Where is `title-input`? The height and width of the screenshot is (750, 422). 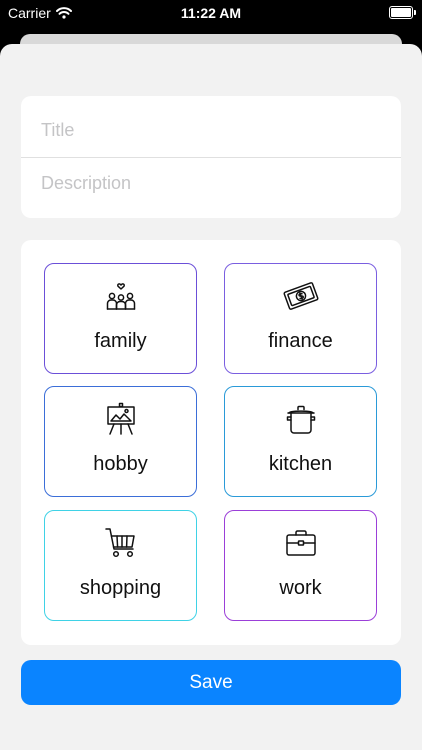
title-input is located at coordinates (221, 130).